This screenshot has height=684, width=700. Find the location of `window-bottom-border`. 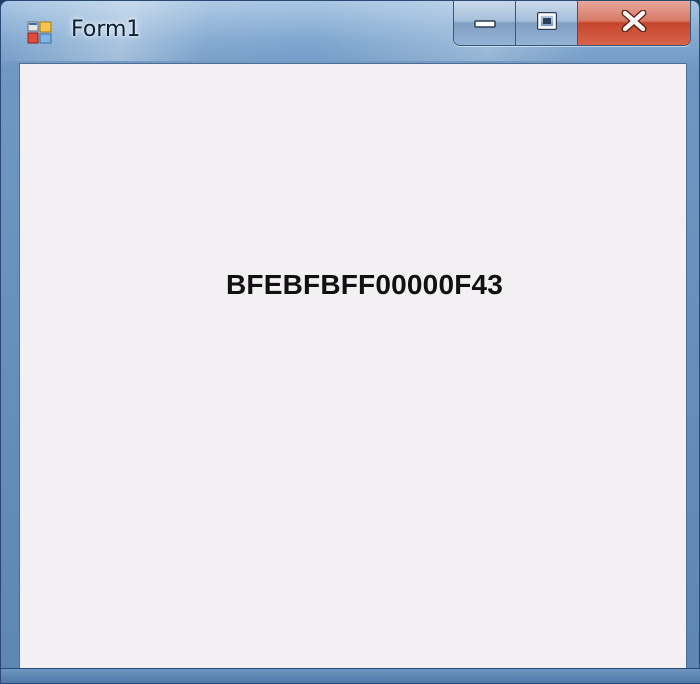

window-bottom-border is located at coordinates (350, 675).